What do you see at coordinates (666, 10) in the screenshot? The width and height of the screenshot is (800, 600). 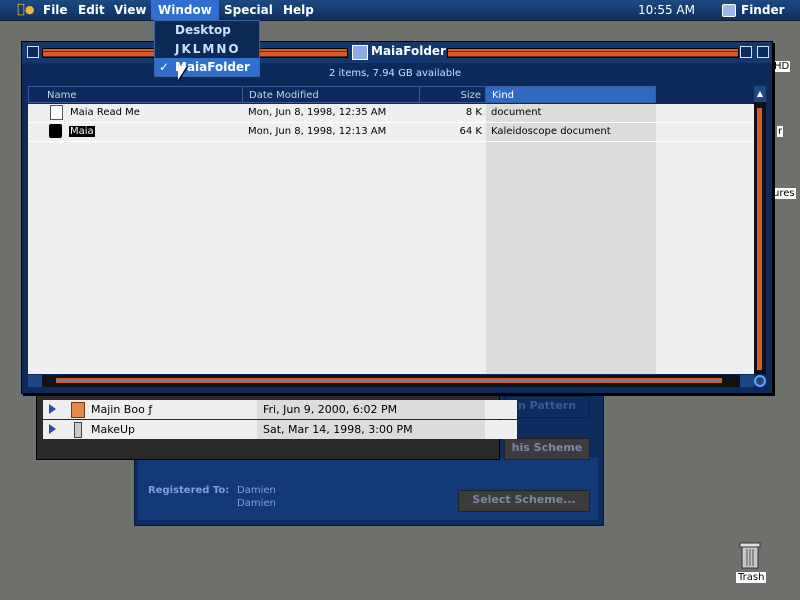 I see `clock: 10:55 AM` at bounding box center [666, 10].